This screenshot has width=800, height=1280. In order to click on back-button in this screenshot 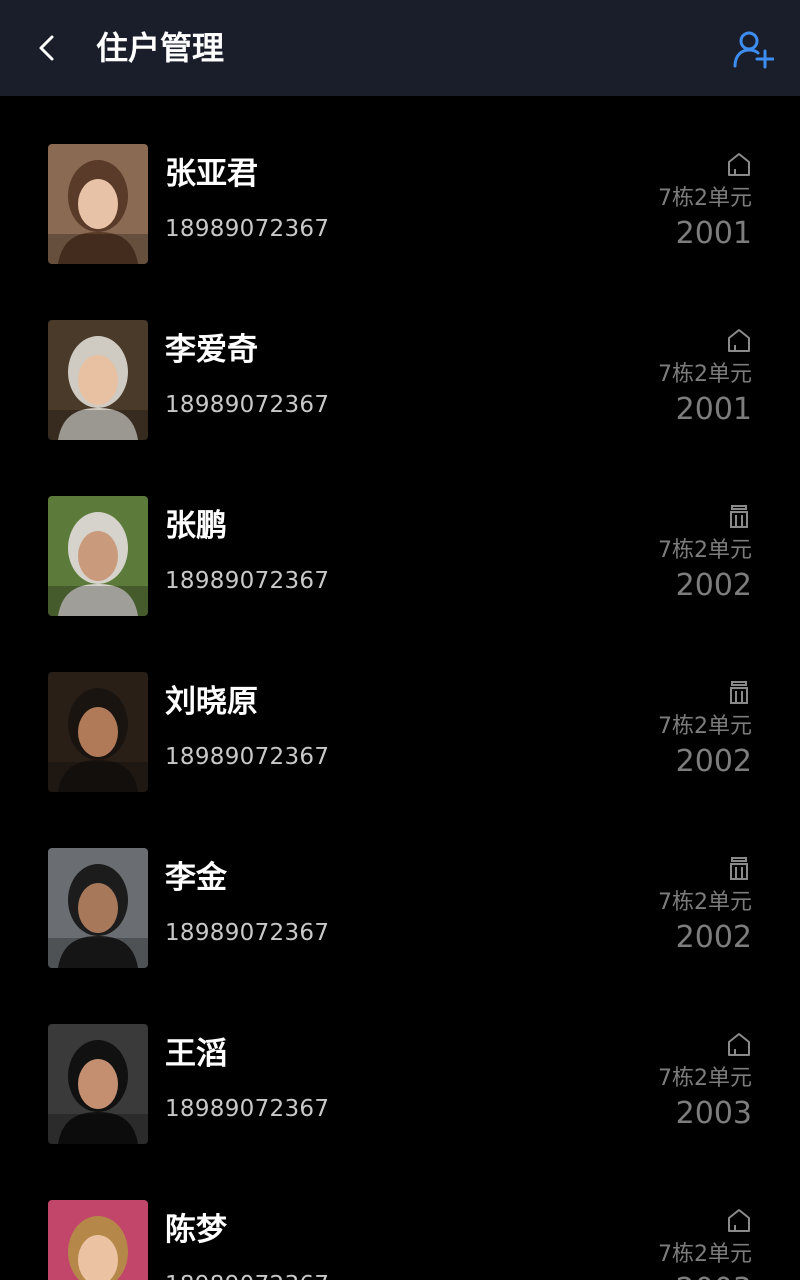, I will do `click(48, 48)`.